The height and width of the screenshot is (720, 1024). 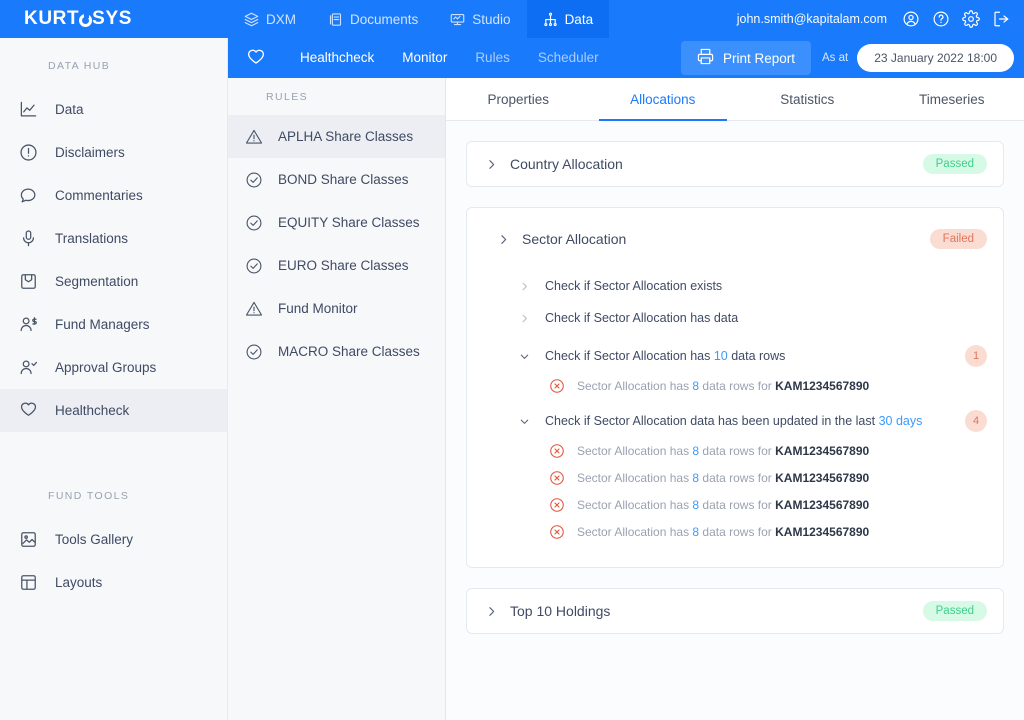 What do you see at coordinates (102, 324) in the screenshot?
I see `sidebar-label-fund-managers: Fund Managers` at bounding box center [102, 324].